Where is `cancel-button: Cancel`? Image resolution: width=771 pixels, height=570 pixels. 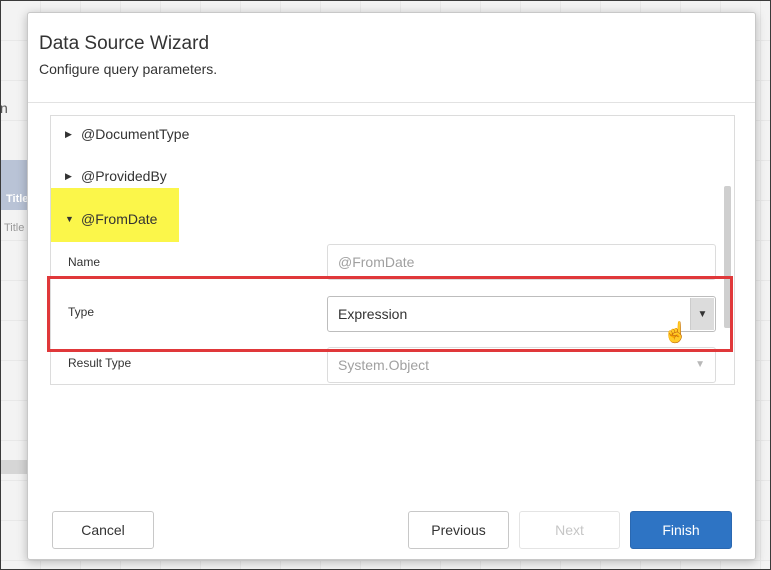
cancel-button: Cancel is located at coordinates (103, 530).